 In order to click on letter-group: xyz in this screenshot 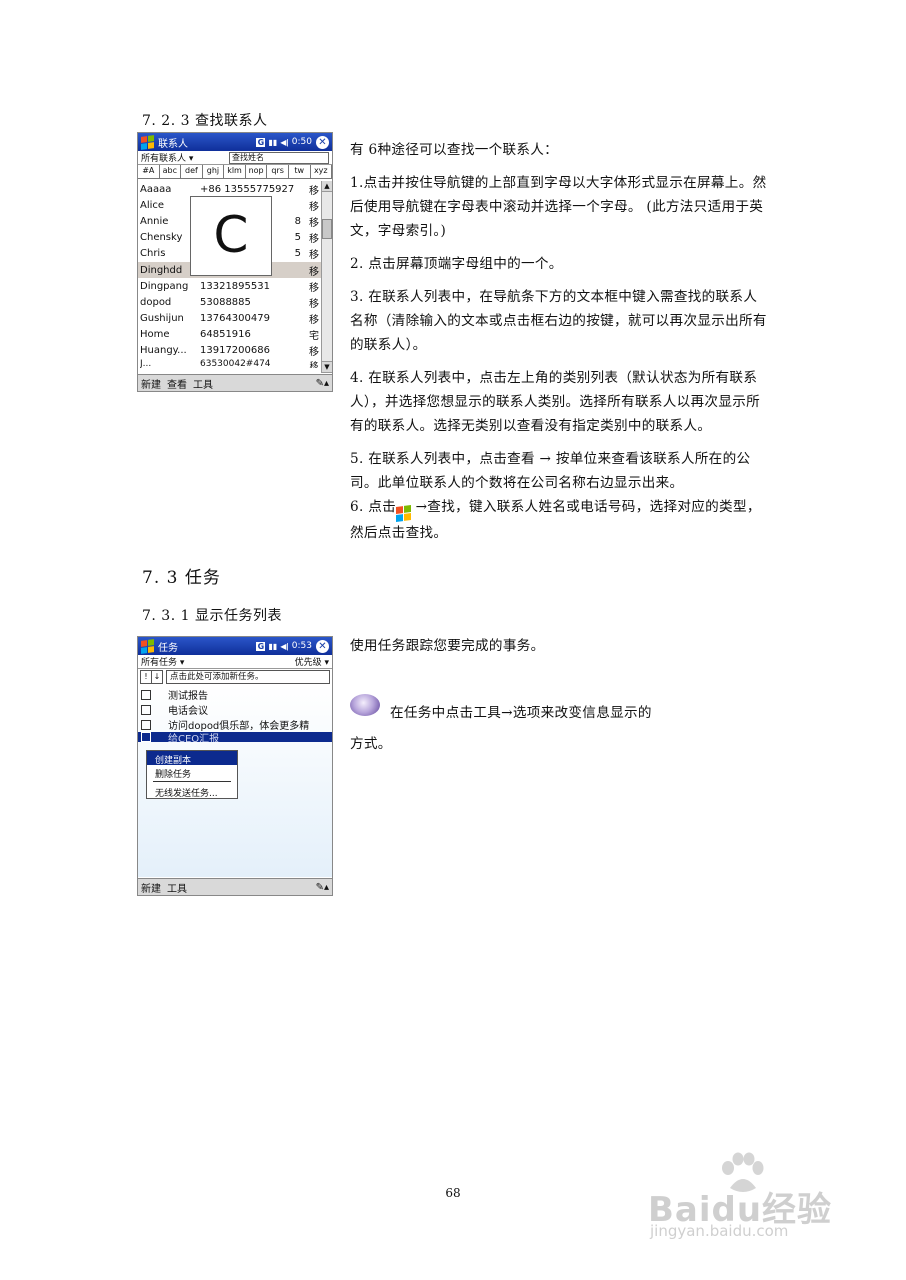, I will do `click(321, 171)`.